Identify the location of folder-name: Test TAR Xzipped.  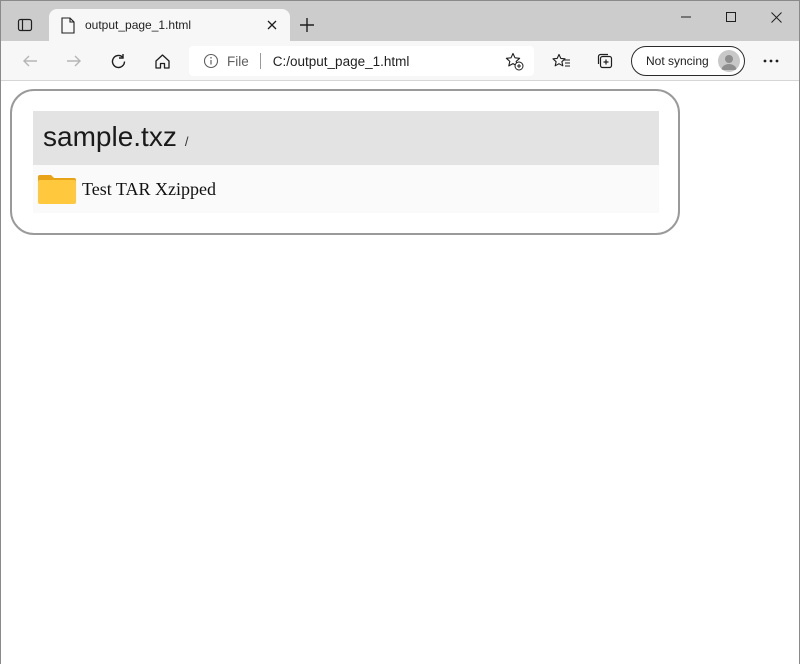
(149, 188).